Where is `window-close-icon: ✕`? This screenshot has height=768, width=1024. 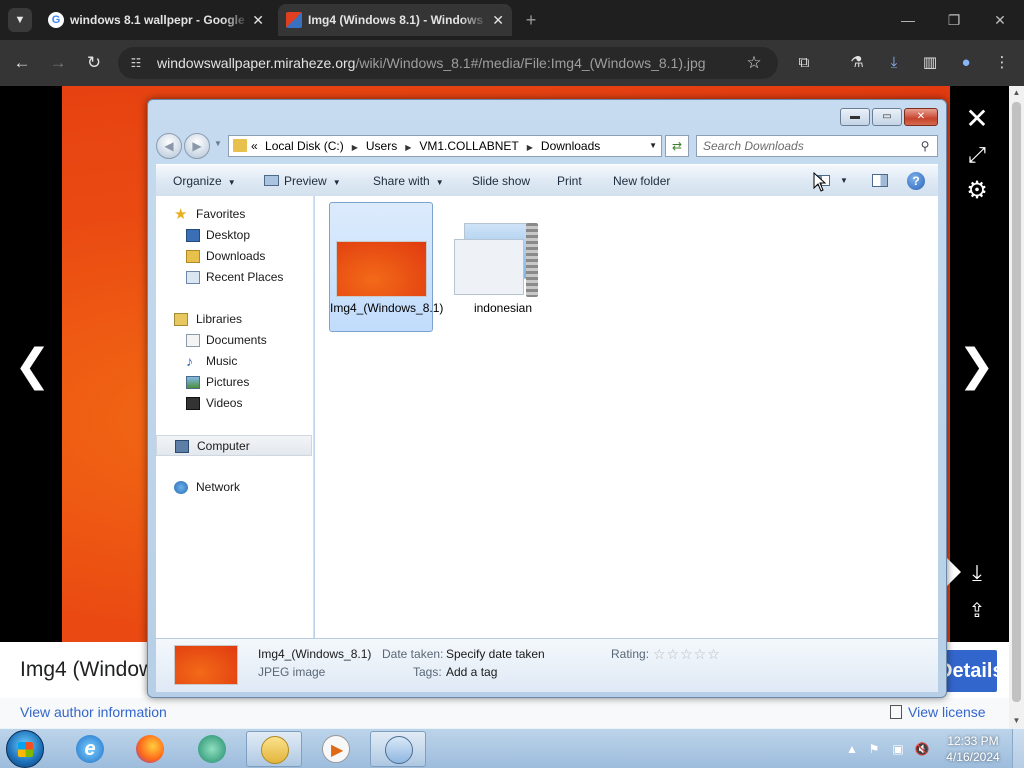
window-close-icon: ✕ is located at coordinates (1000, 20).